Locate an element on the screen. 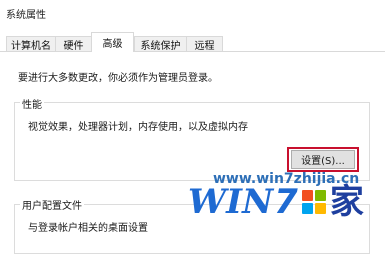 This screenshot has width=385, height=254. windows-logo-icon is located at coordinates (313, 202).